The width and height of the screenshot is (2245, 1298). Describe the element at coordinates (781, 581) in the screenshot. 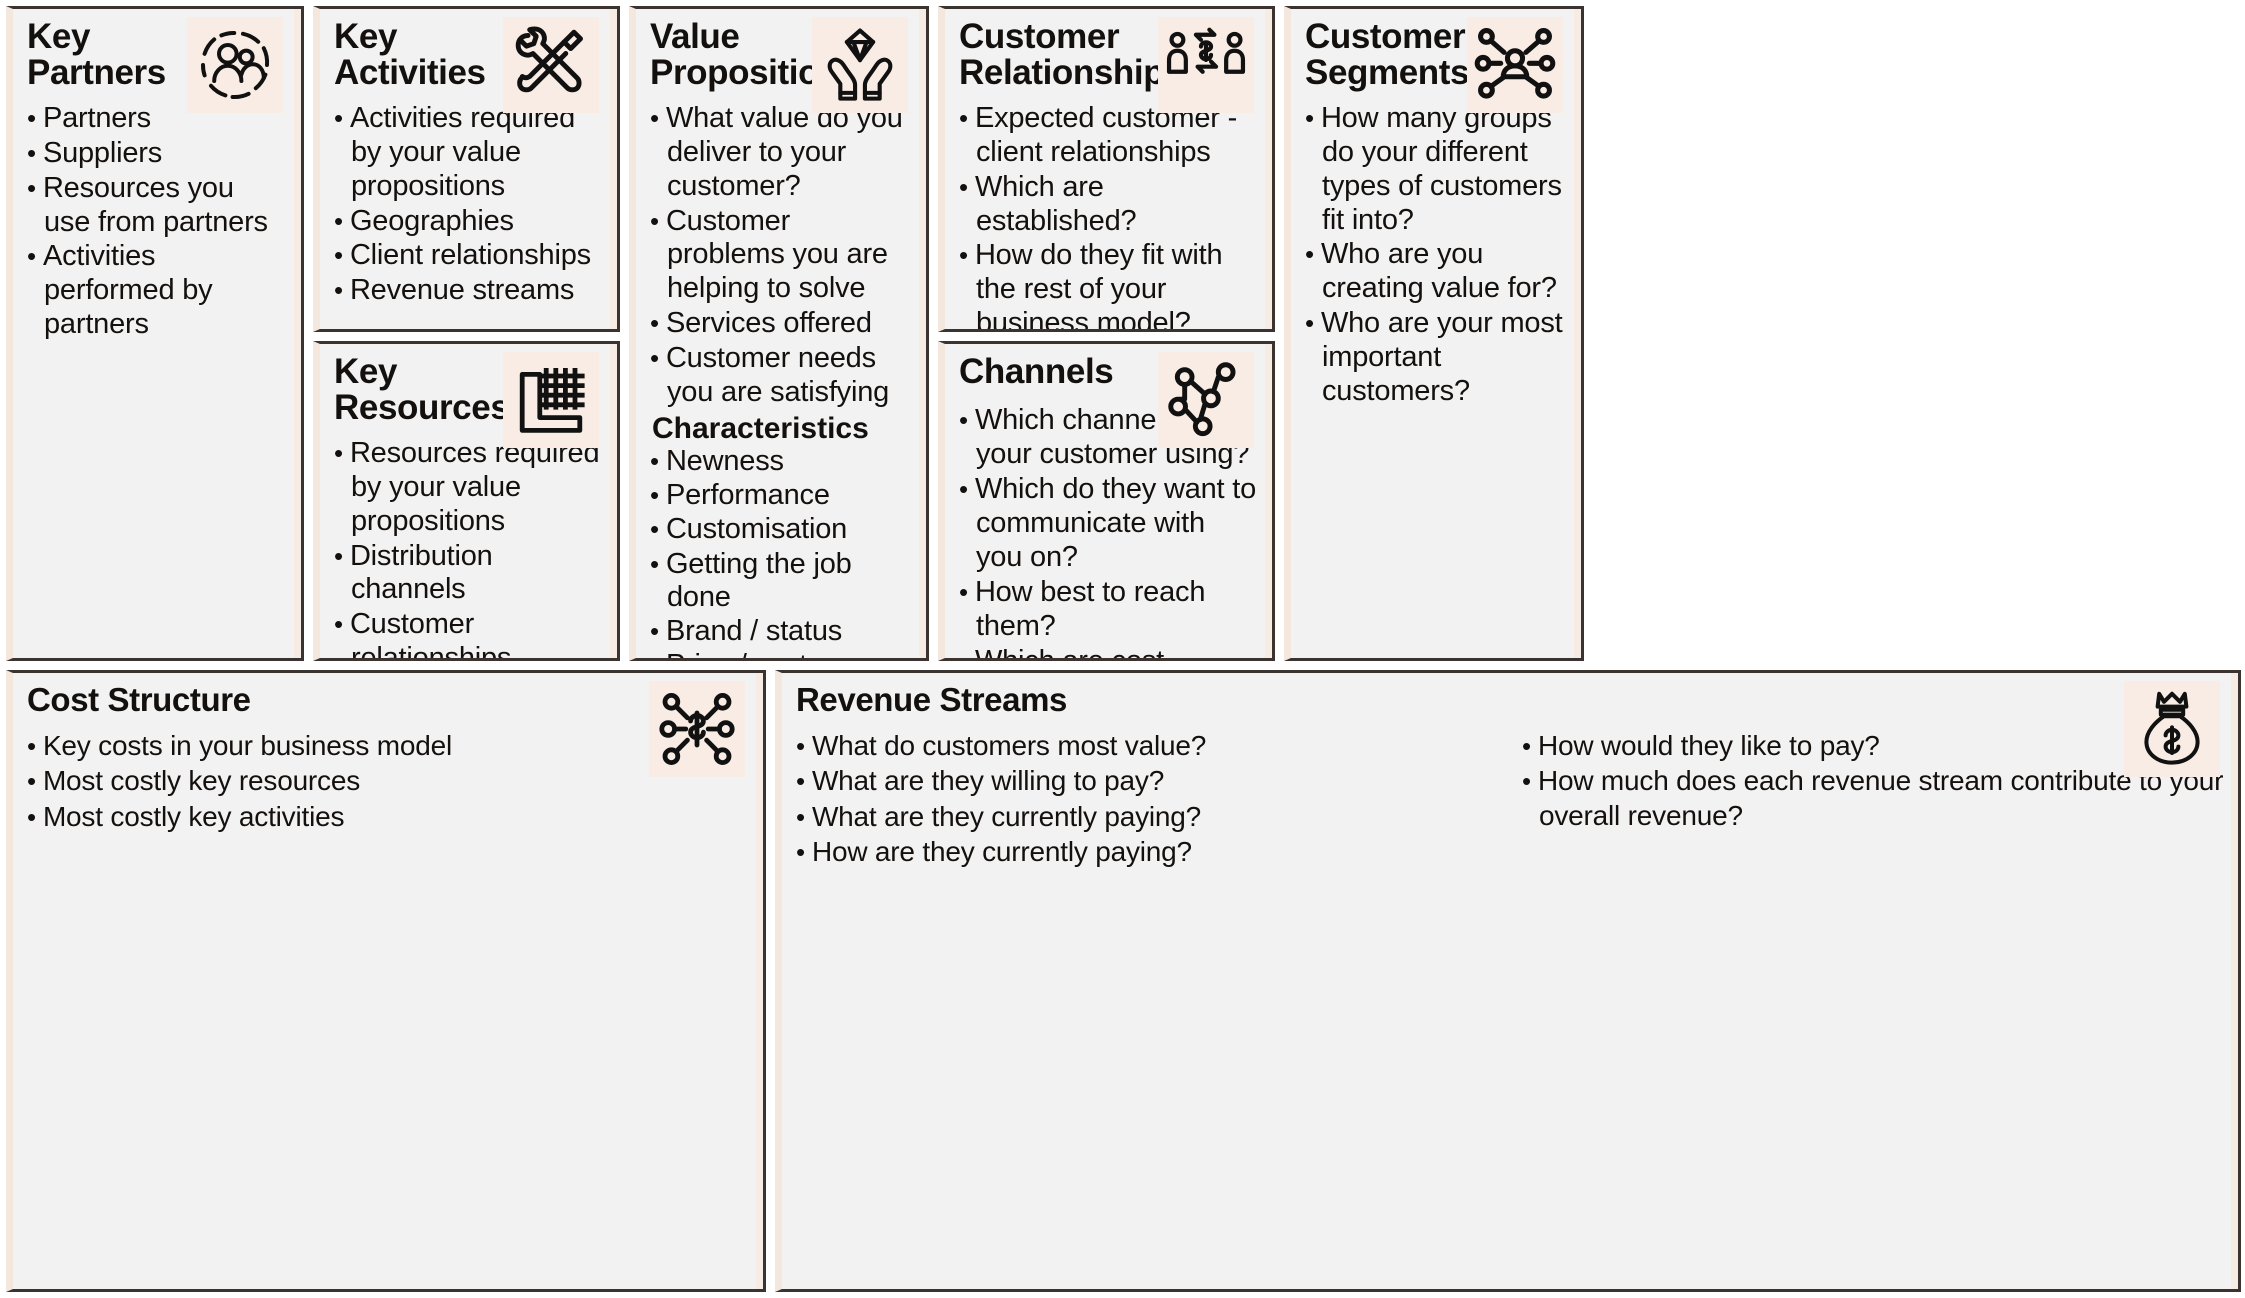

I see `list-item: Getting the job done` at that location.